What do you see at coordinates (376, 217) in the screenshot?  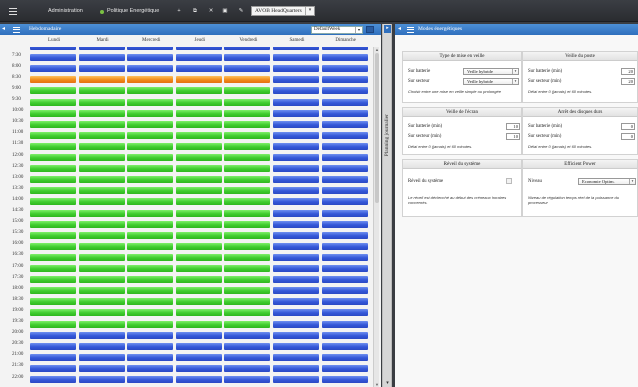 I see `schedule-scrollbar: ▲ ▼` at bounding box center [376, 217].